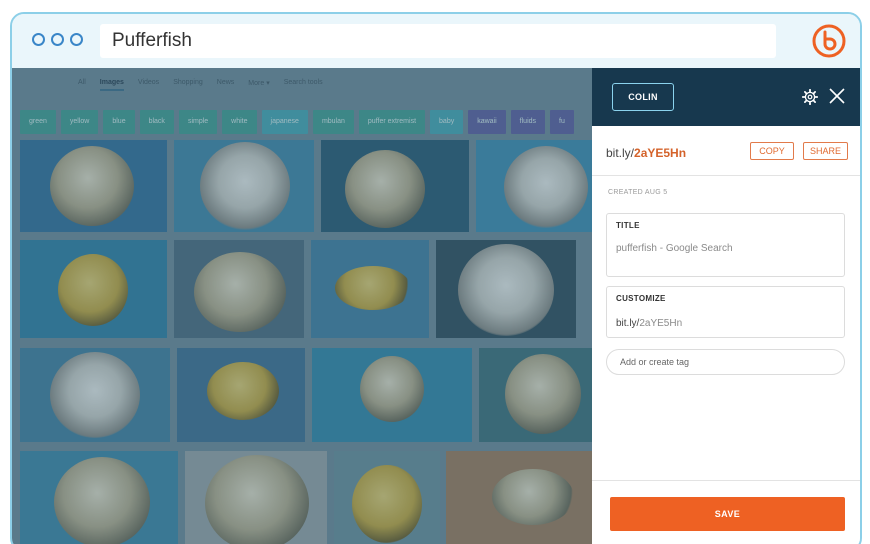  I want to click on share-button: SHARE, so click(825, 151).